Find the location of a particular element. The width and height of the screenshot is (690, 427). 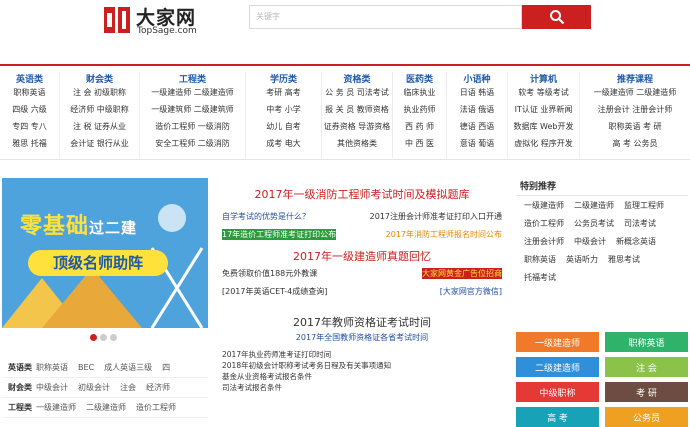

nav-column-title: 工程类 is located at coordinates (192, 79).